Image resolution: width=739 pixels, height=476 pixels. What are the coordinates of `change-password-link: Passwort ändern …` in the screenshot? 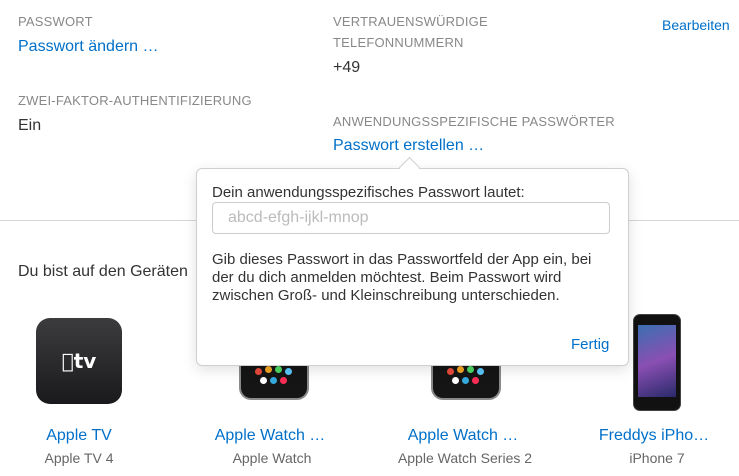 It's located at (88, 47).